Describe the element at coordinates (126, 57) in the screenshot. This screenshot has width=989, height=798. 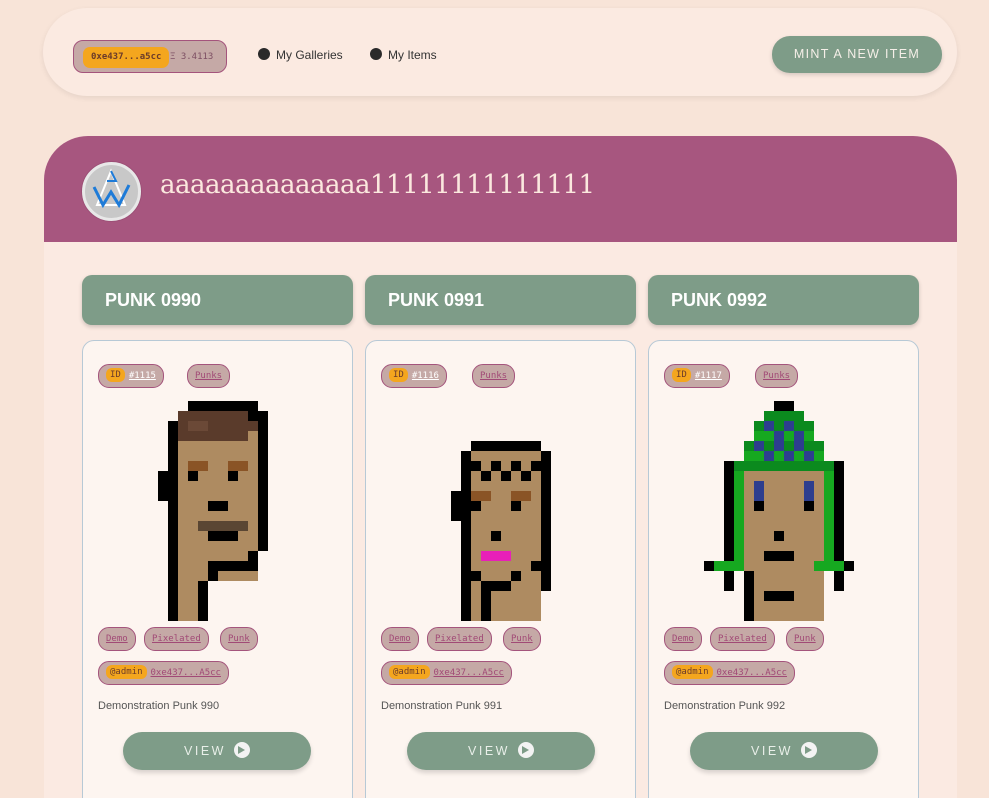
I see `wallet-address: 0xe437...a5cc` at that location.